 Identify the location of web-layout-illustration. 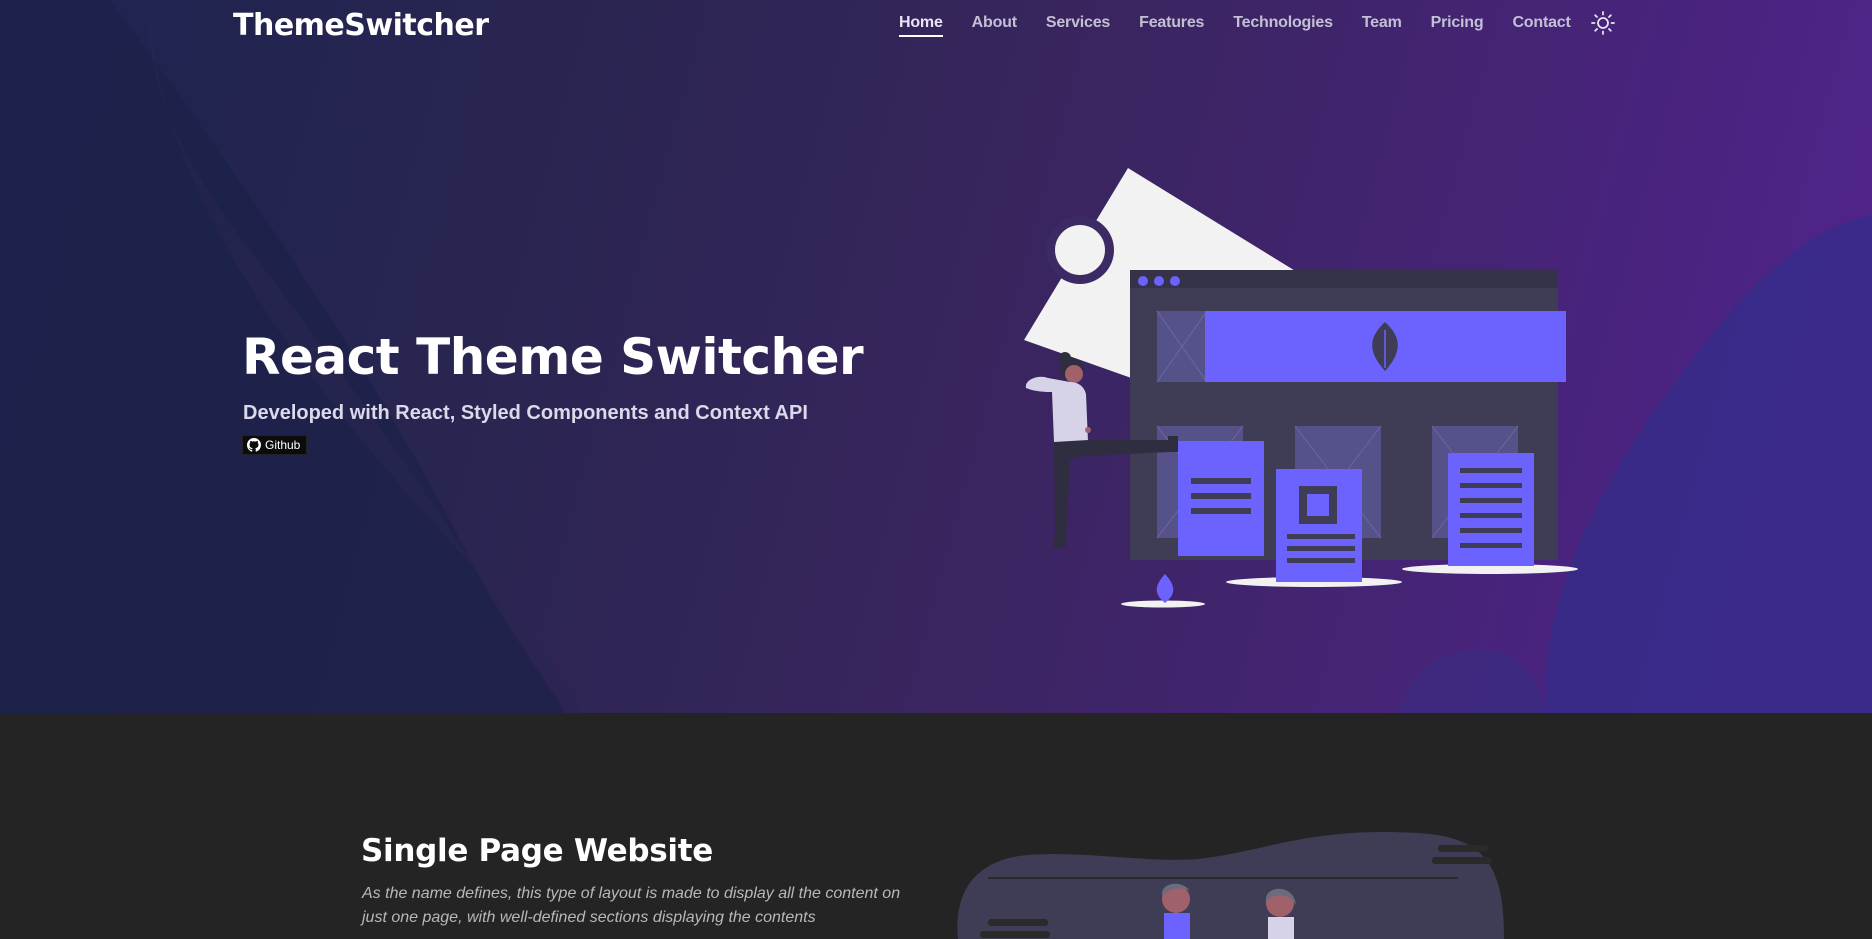
(1301, 388).